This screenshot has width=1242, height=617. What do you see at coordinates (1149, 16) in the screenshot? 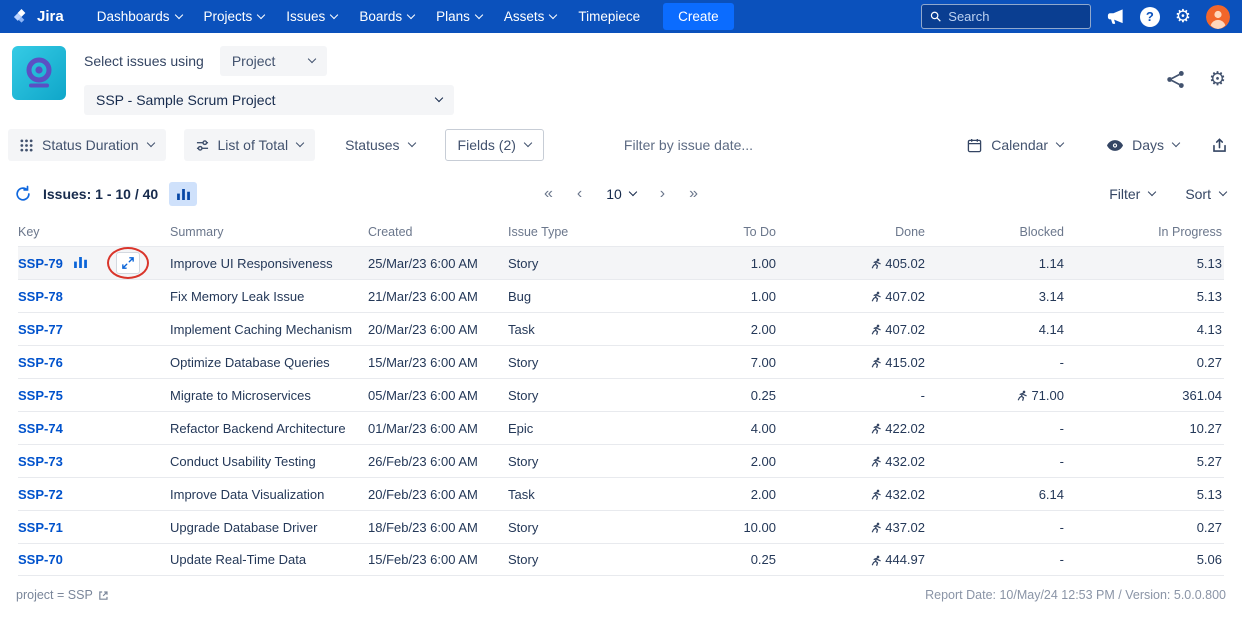
I see `help-icon: ?` at bounding box center [1149, 16].